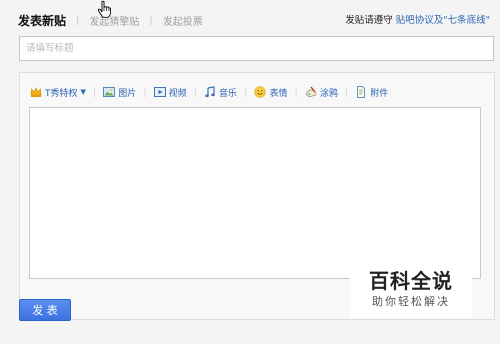  I want to click on picture-icon, so click(109, 92).